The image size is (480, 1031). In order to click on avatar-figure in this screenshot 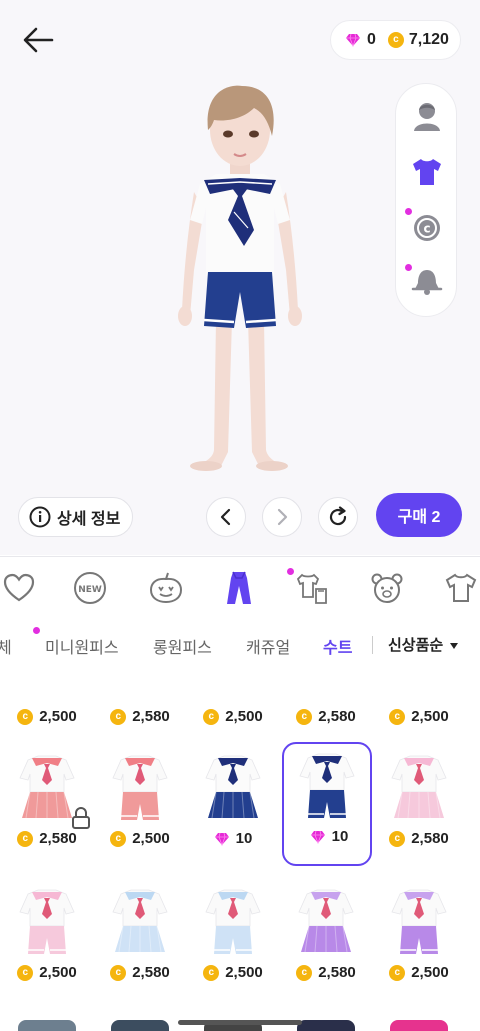, I will do `click(240, 277)`.